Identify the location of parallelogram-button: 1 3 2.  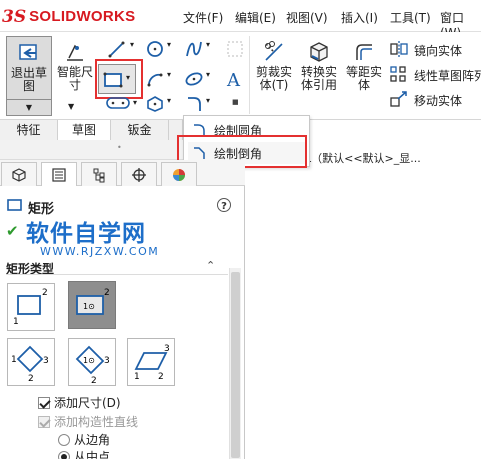
(151, 362).